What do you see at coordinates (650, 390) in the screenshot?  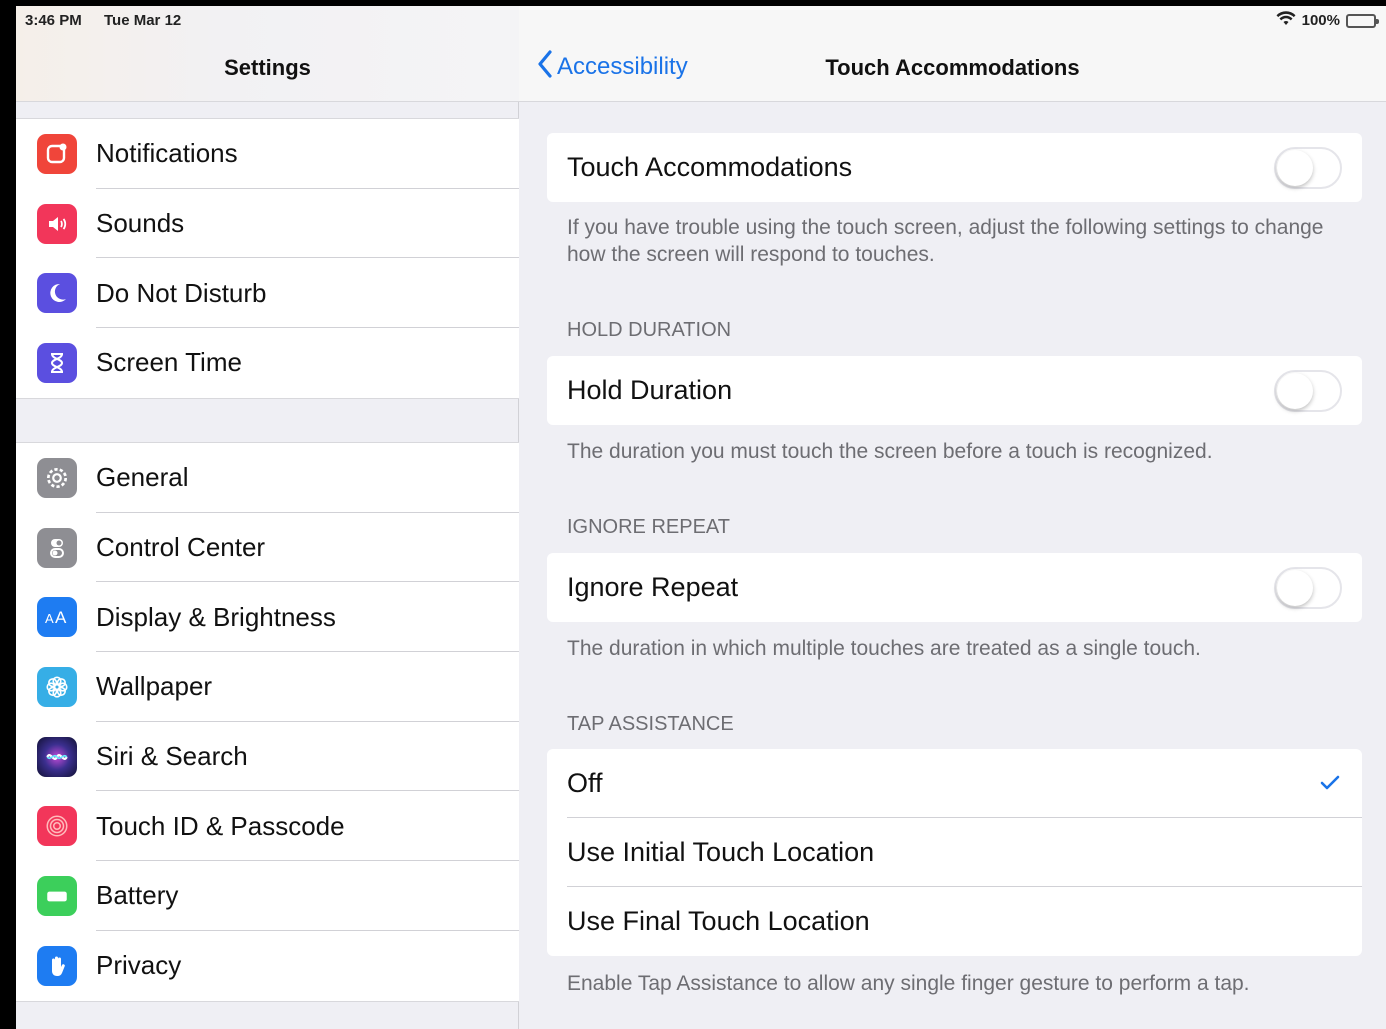 I see `hold-duration-label: Hold Duration` at bounding box center [650, 390].